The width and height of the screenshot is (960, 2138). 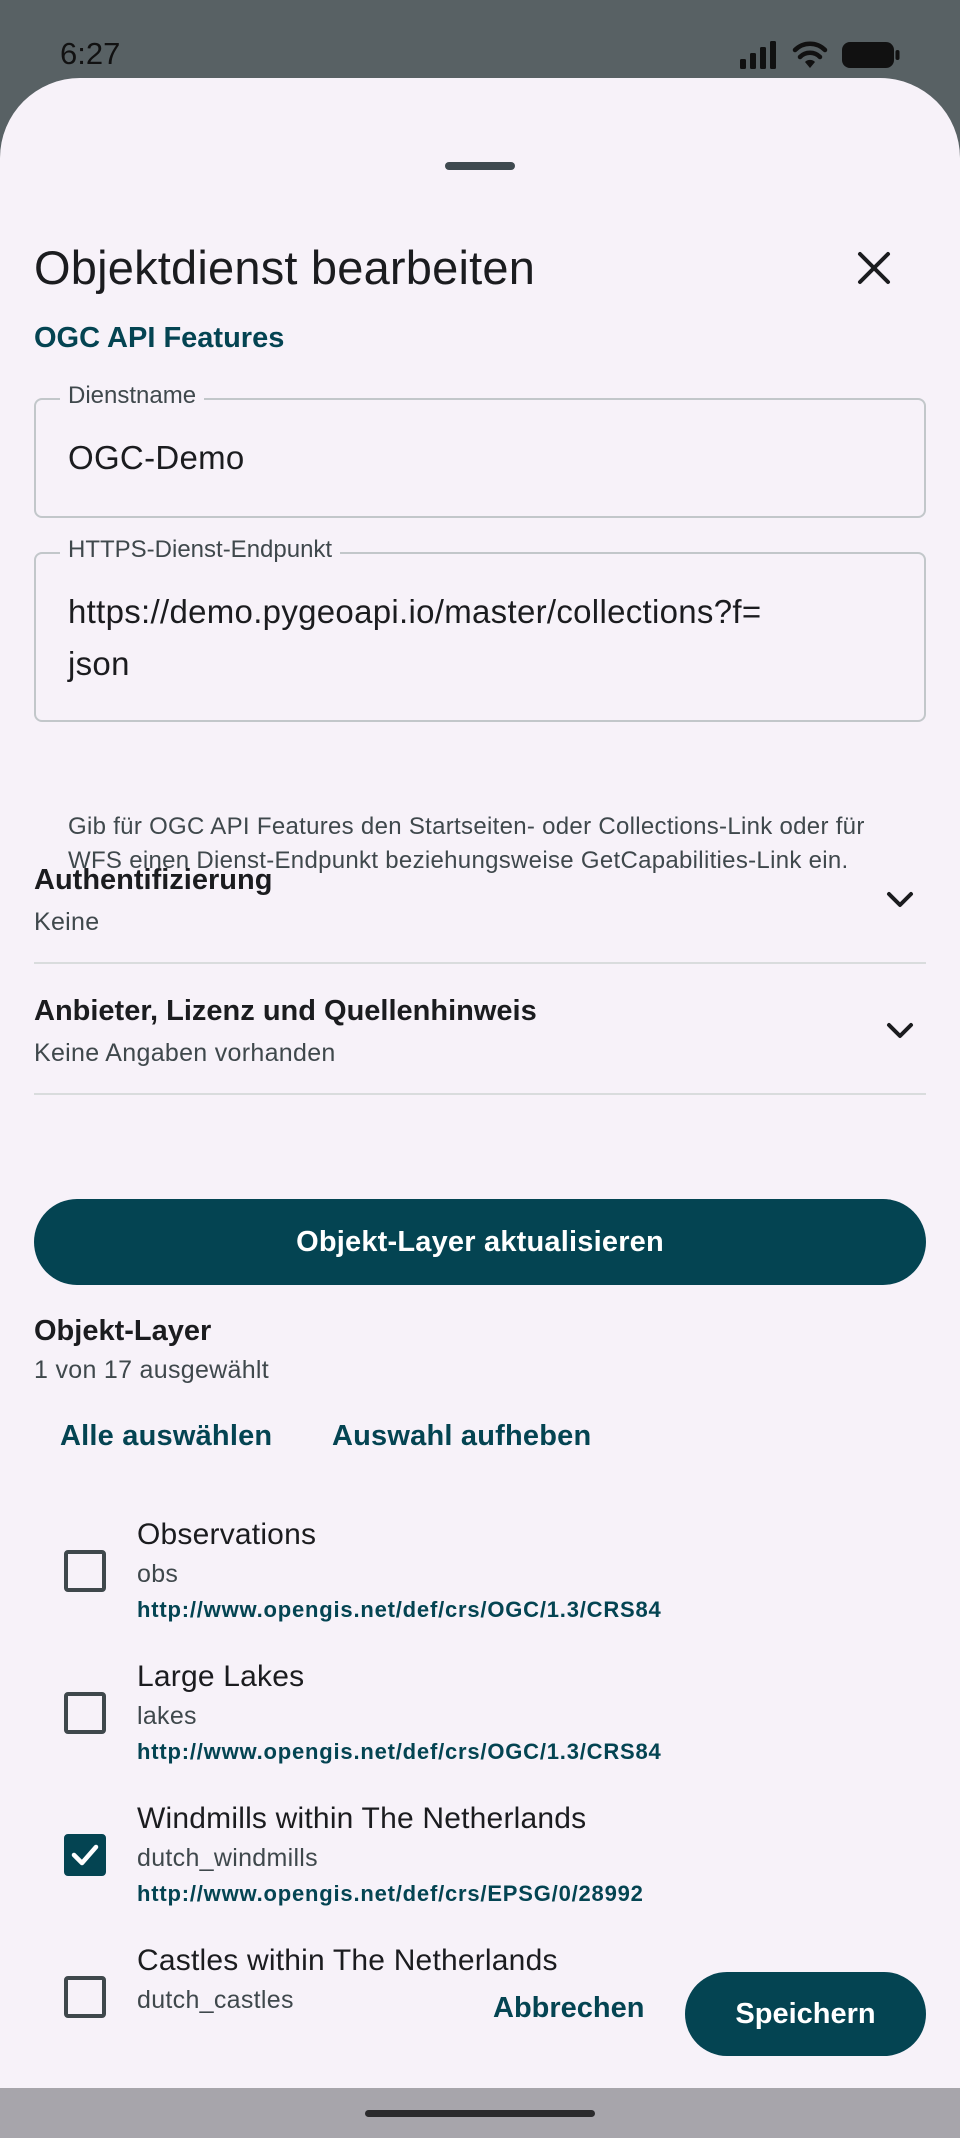 I want to click on check-icon, so click(x=85, y=1855).